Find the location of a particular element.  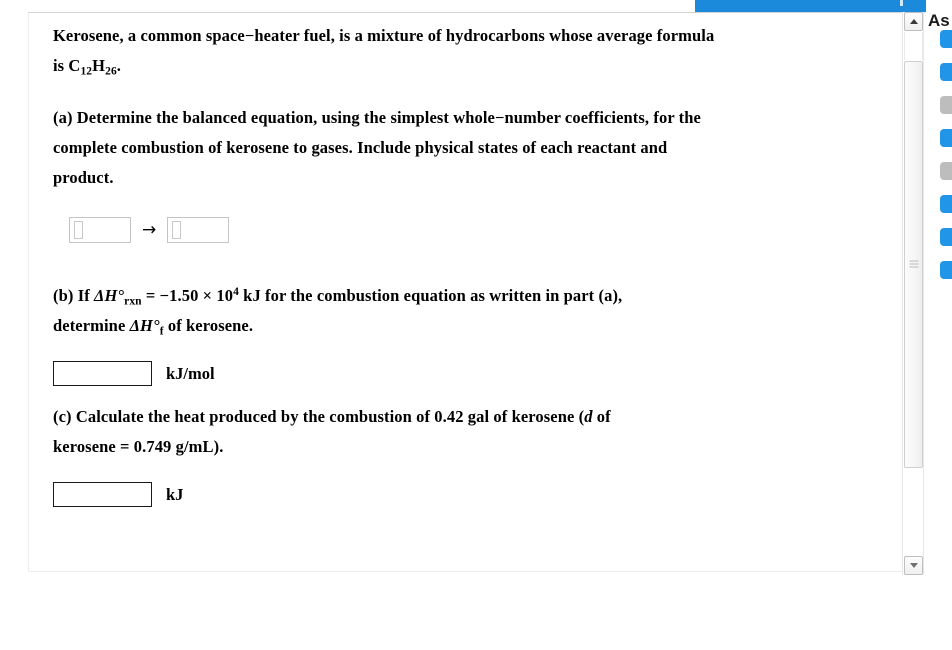

scrollbar-grip-icon is located at coordinates (913, 264).